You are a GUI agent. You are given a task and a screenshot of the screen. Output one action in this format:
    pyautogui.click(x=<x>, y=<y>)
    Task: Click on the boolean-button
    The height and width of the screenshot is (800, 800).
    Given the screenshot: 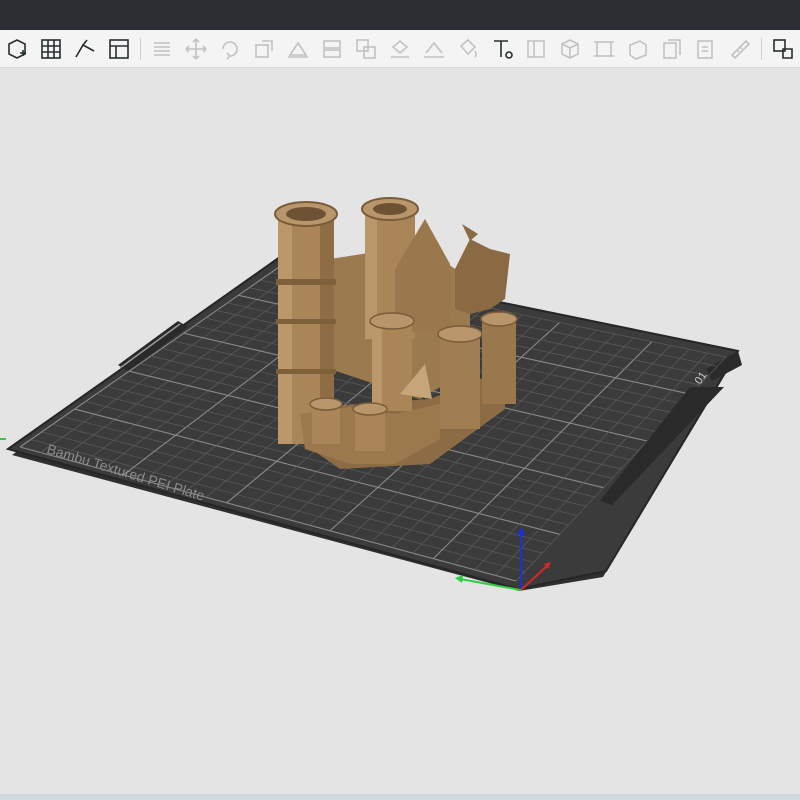 What is the action you would take?
    pyautogui.click(x=366, y=49)
    